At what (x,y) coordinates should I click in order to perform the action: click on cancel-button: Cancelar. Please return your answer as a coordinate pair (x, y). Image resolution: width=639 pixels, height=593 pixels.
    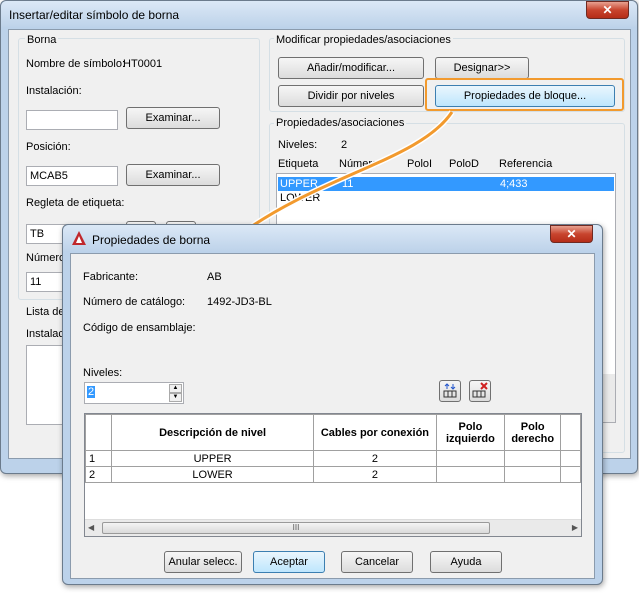
    Looking at the image, I should click on (377, 562).